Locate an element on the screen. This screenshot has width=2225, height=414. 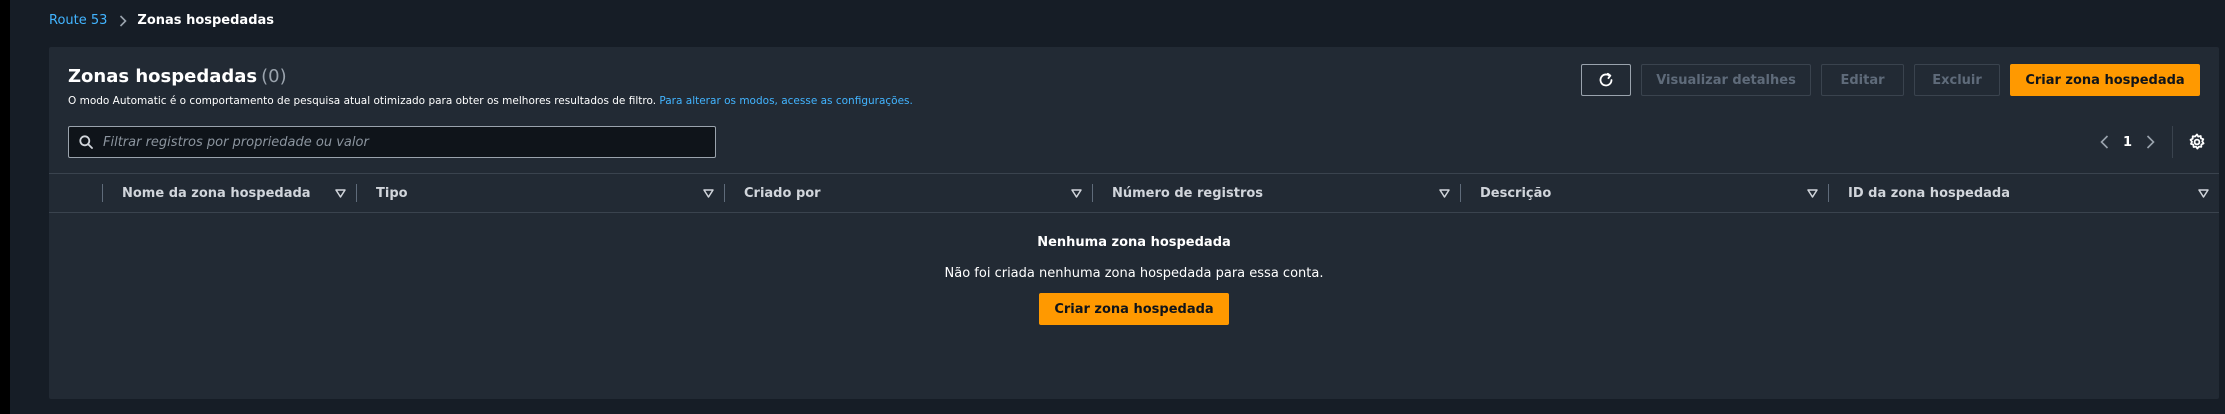
delete-button: Excluir is located at coordinates (1957, 80).